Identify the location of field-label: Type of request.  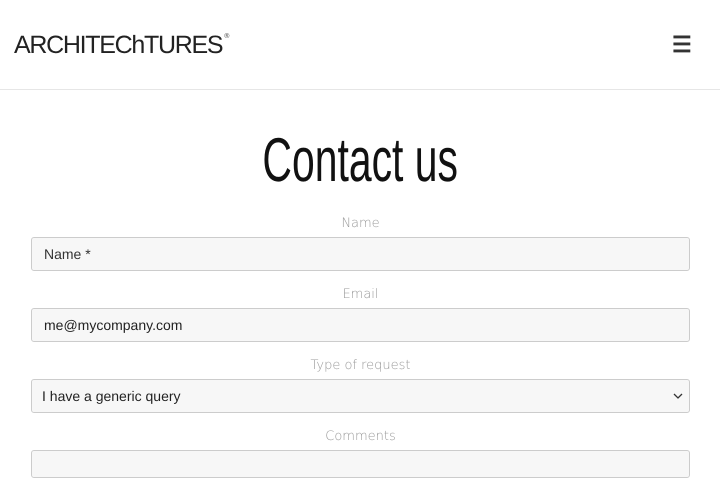
(360, 365).